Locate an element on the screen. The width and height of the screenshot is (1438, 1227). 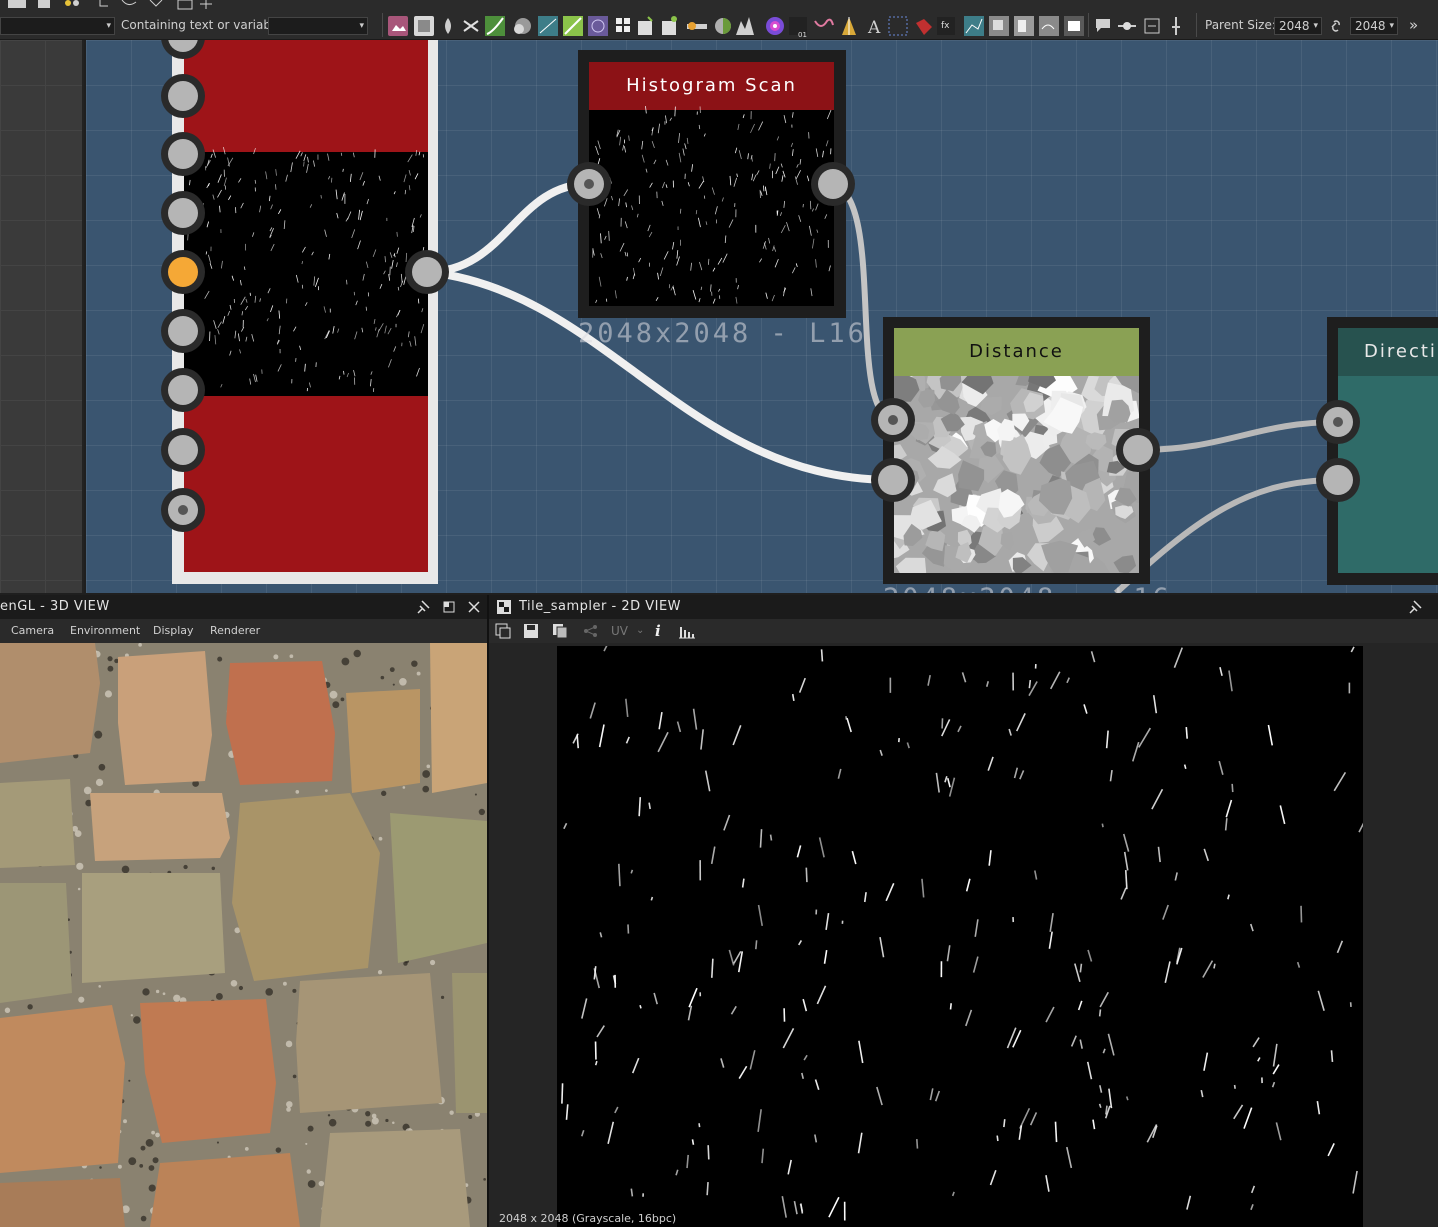
comment-icon is located at coordinates (1103, 25).